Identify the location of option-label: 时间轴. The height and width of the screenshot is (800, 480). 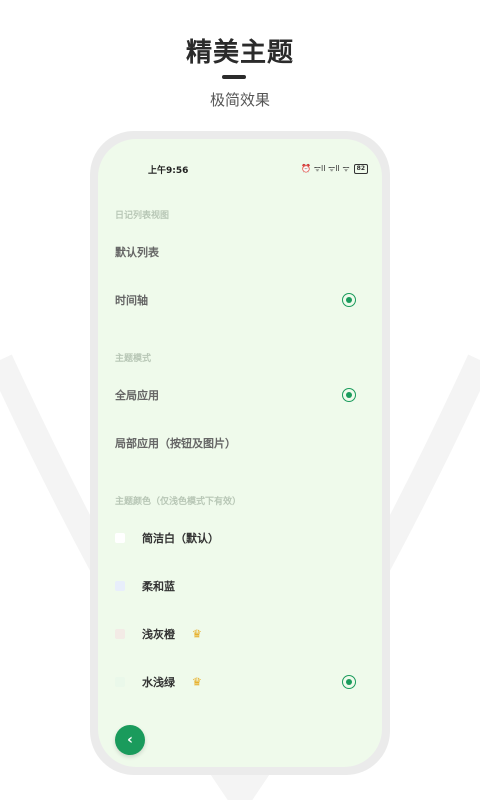
(131, 300).